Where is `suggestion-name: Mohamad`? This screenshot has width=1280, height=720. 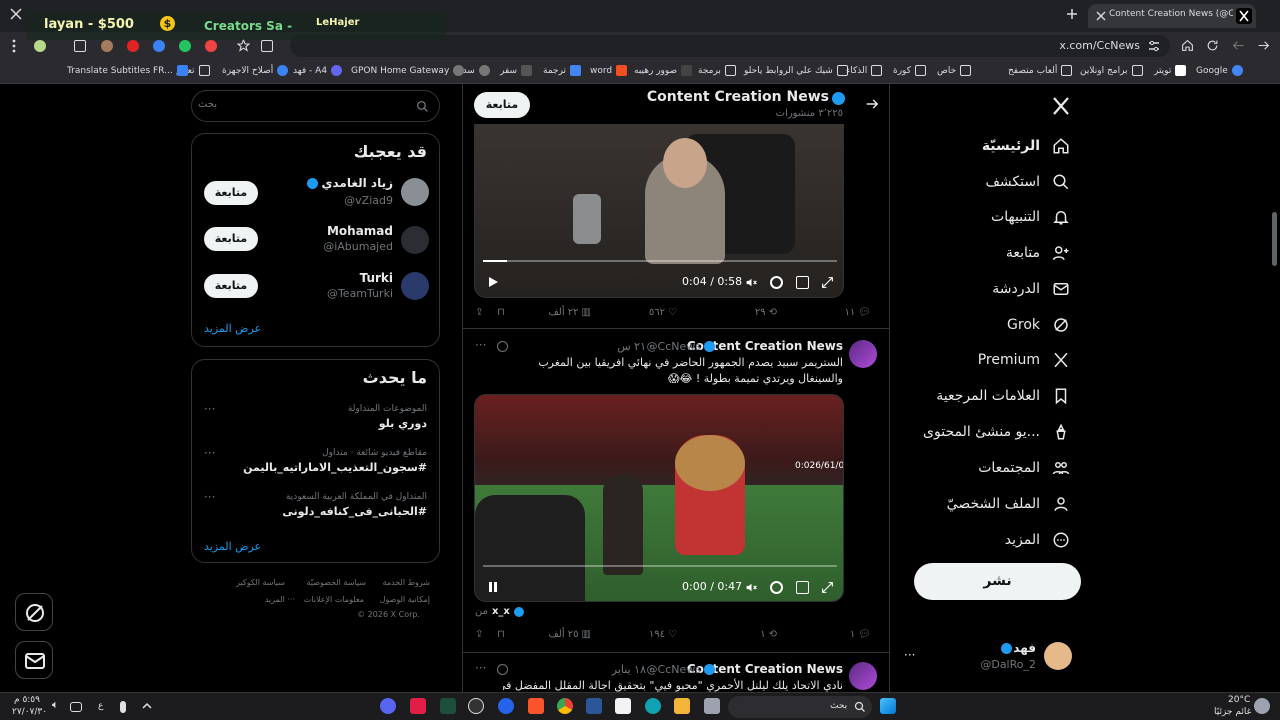 suggestion-name: Mohamad is located at coordinates (360, 231).